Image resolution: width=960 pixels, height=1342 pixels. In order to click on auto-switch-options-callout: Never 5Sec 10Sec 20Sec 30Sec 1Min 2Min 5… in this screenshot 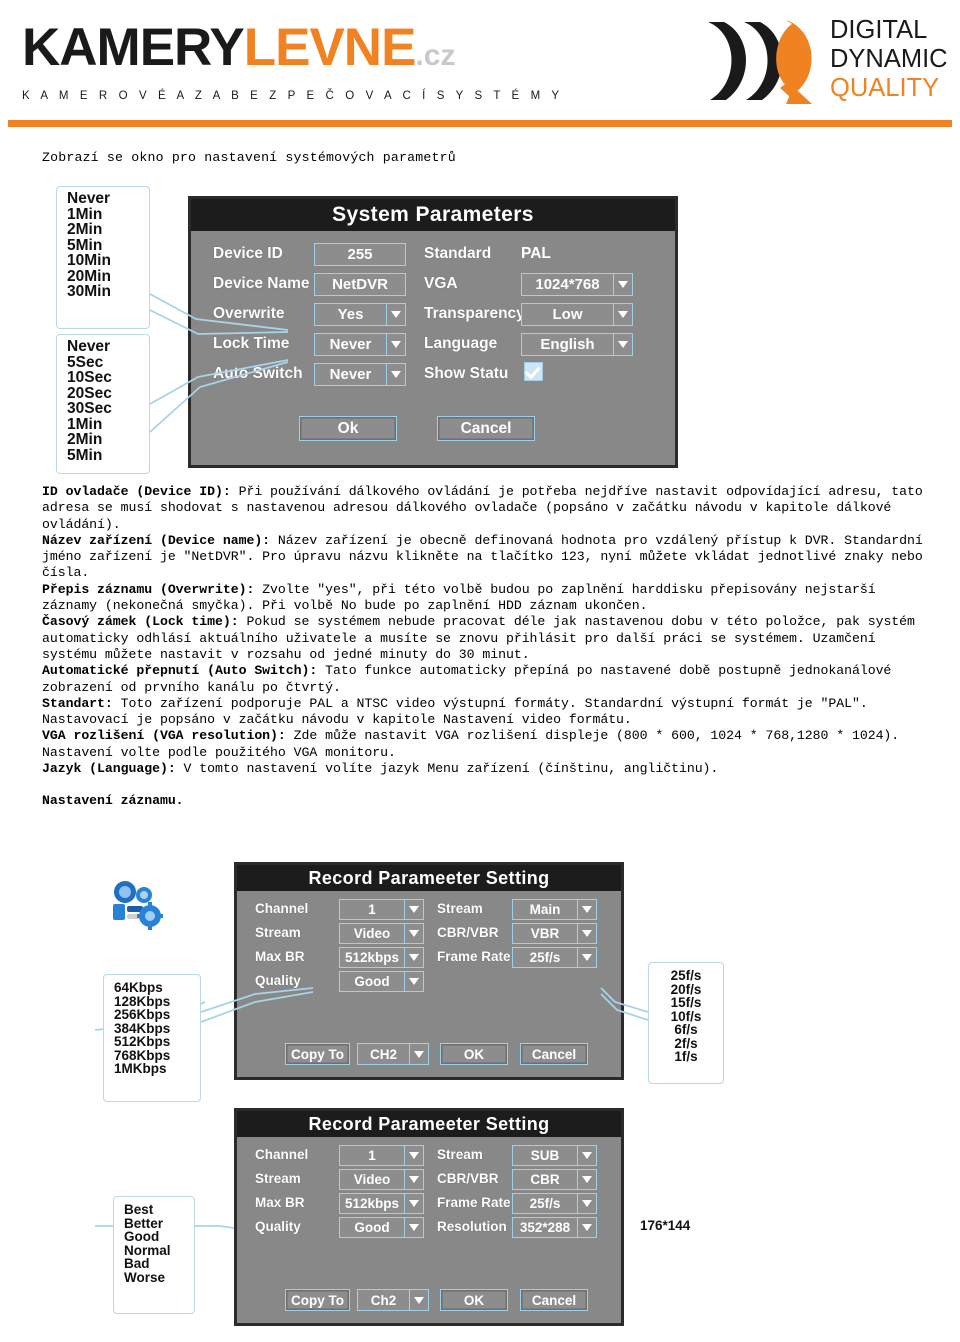, I will do `click(103, 404)`.